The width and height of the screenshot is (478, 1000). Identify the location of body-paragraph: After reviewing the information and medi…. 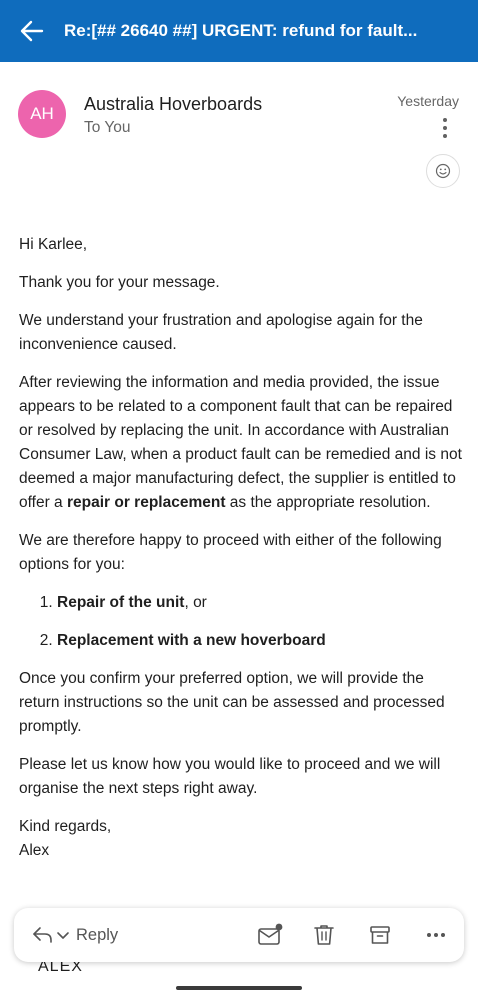
(240, 442).